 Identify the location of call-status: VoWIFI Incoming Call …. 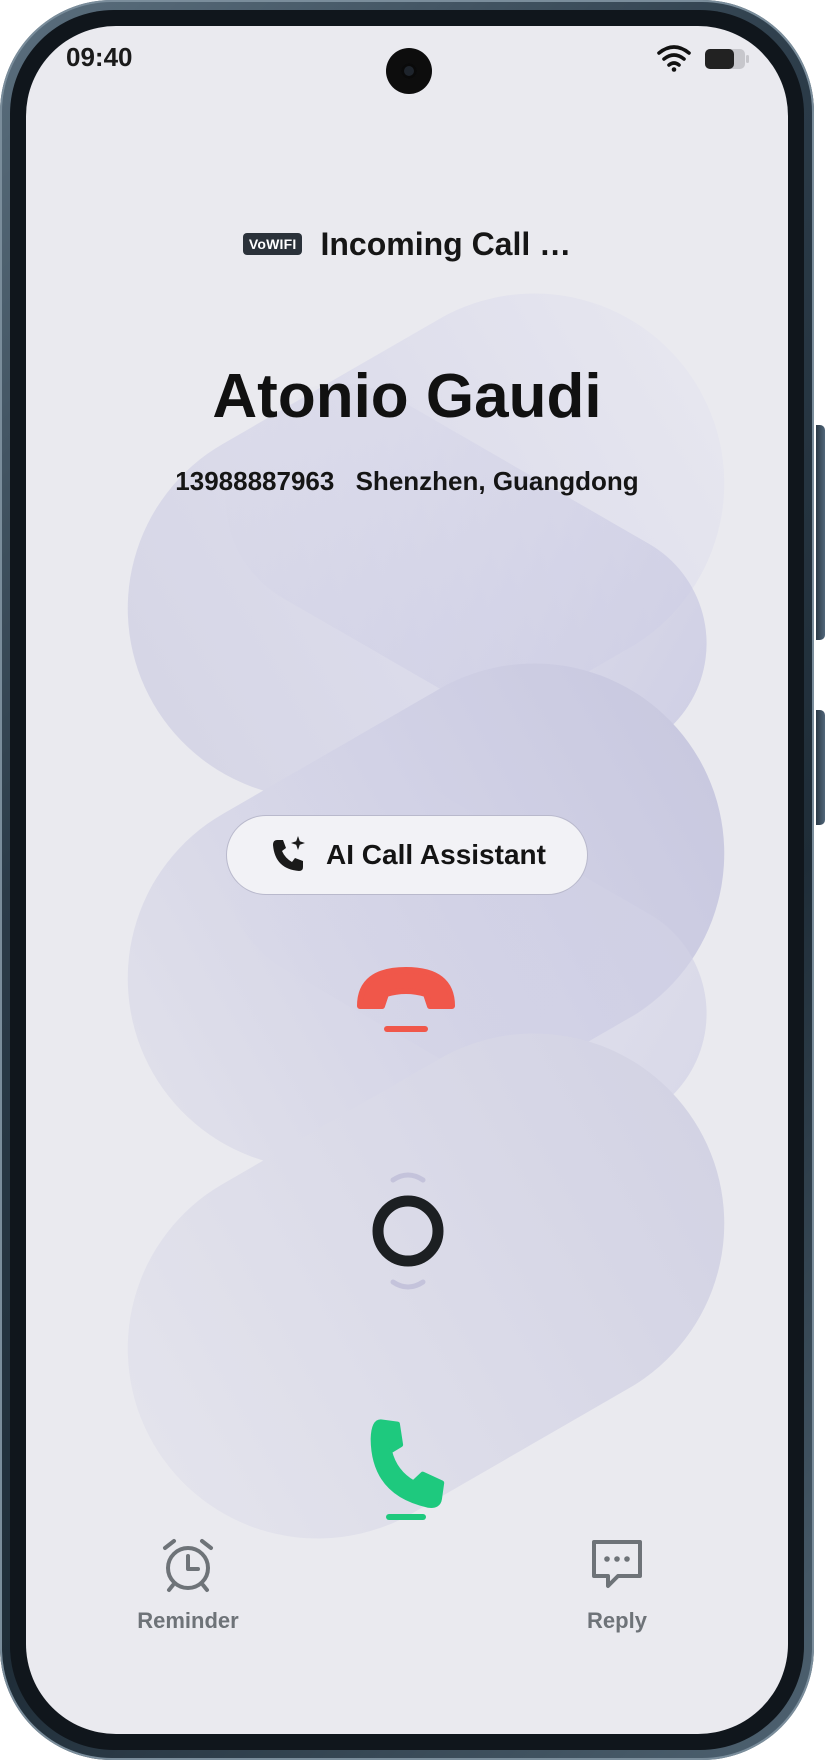
(407, 244).